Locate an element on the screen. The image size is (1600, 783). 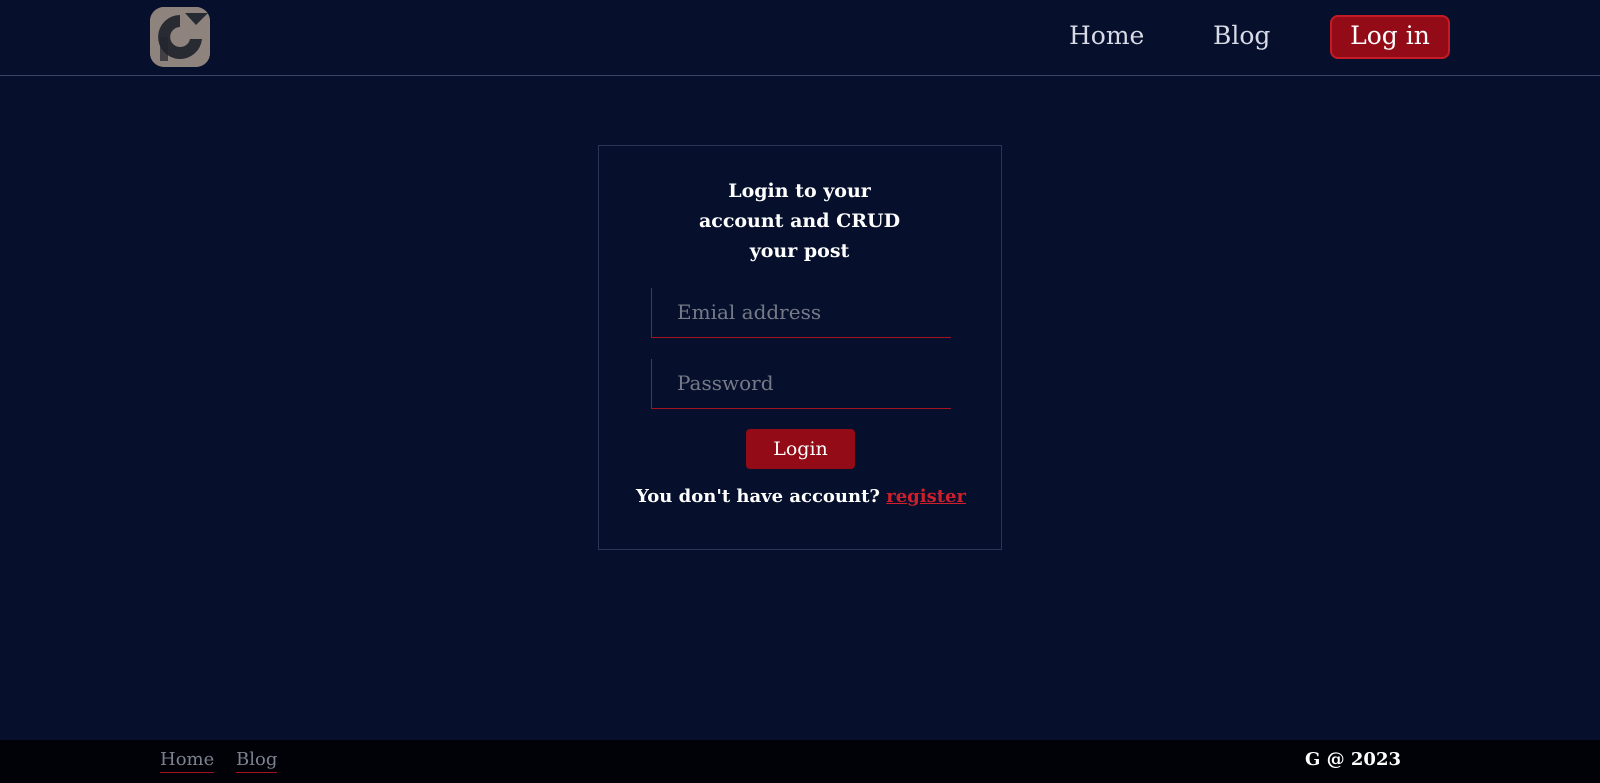
logo-g-icon is located at coordinates (180, 37).